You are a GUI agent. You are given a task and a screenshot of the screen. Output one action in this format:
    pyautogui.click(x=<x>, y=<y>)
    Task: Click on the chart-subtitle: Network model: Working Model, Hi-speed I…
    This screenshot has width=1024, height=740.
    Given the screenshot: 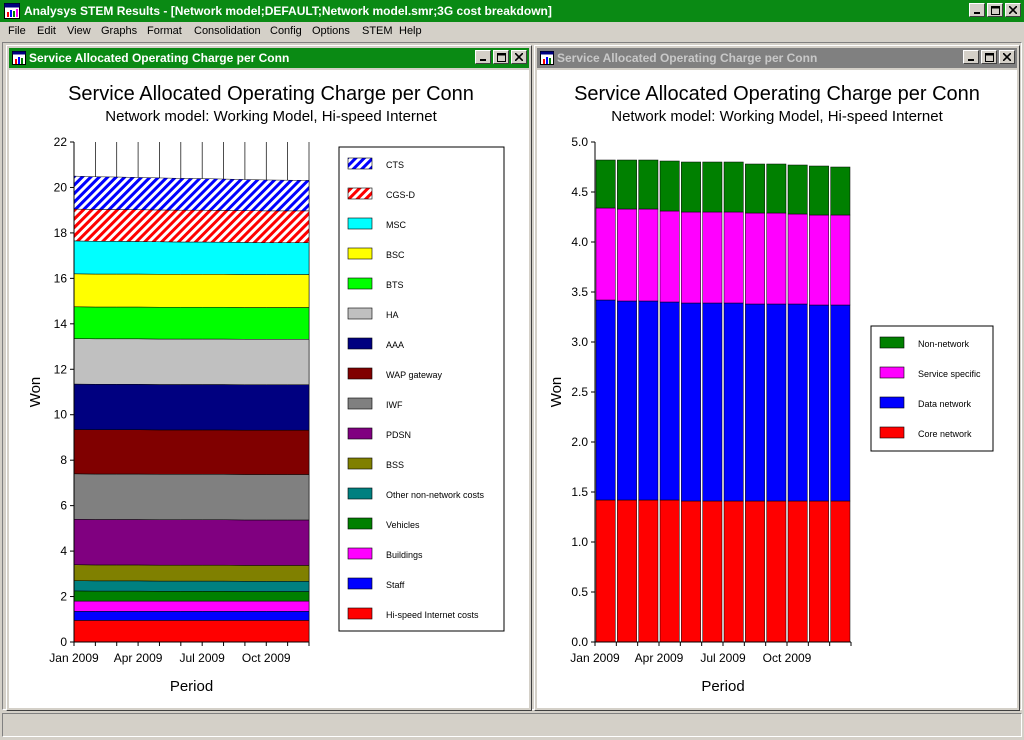 What is the action you would take?
    pyautogui.click(x=777, y=116)
    